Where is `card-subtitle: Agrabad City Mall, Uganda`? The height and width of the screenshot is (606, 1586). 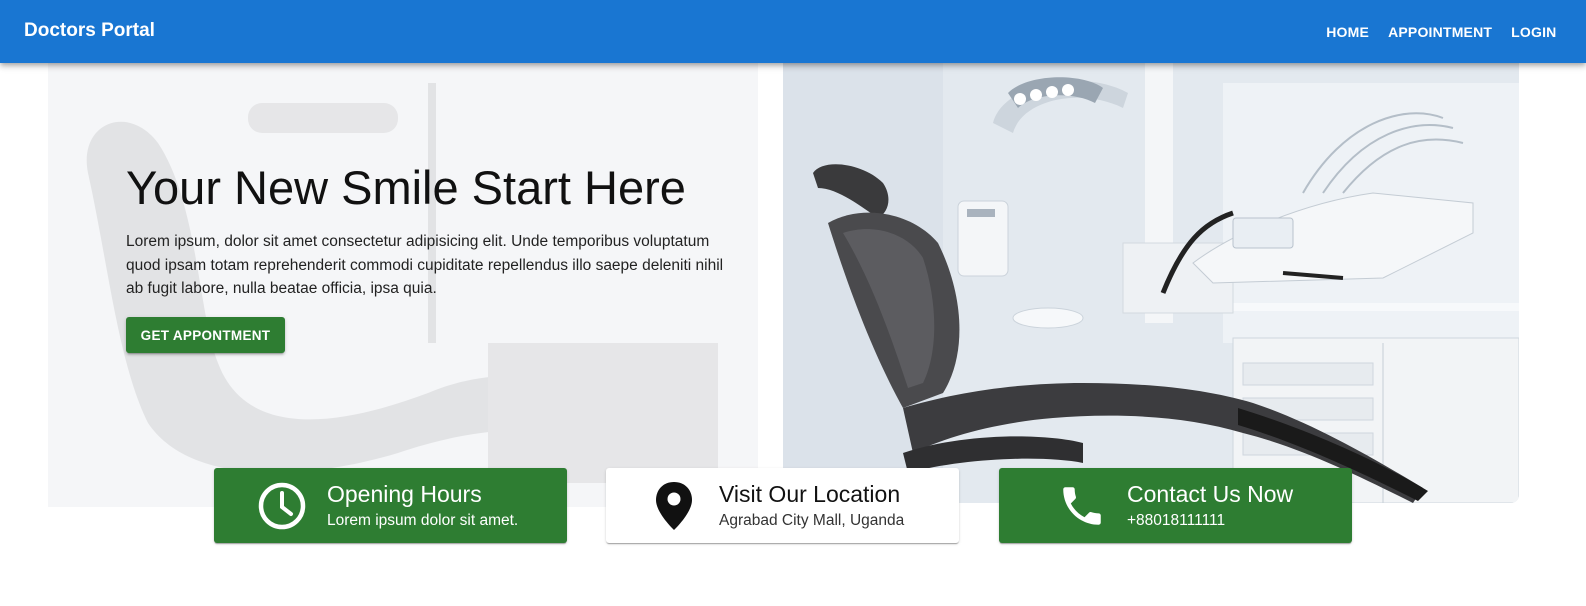 card-subtitle: Agrabad City Mall, Uganda is located at coordinates (812, 520).